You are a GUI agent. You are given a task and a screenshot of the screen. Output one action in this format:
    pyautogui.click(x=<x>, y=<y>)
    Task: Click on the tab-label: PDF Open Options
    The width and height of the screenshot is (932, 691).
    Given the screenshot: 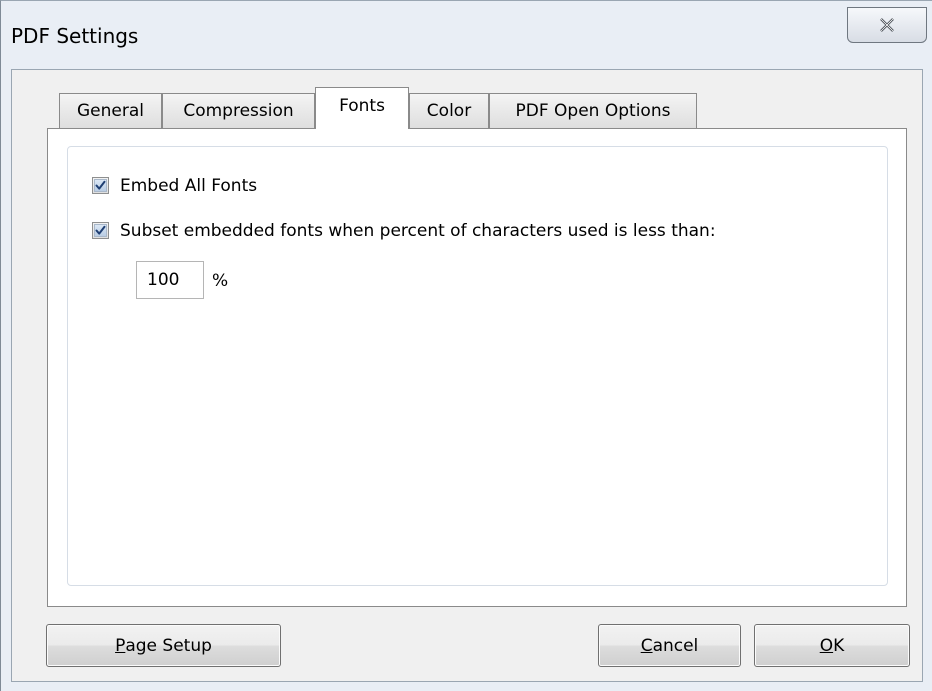 What is the action you would take?
    pyautogui.click(x=593, y=111)
    